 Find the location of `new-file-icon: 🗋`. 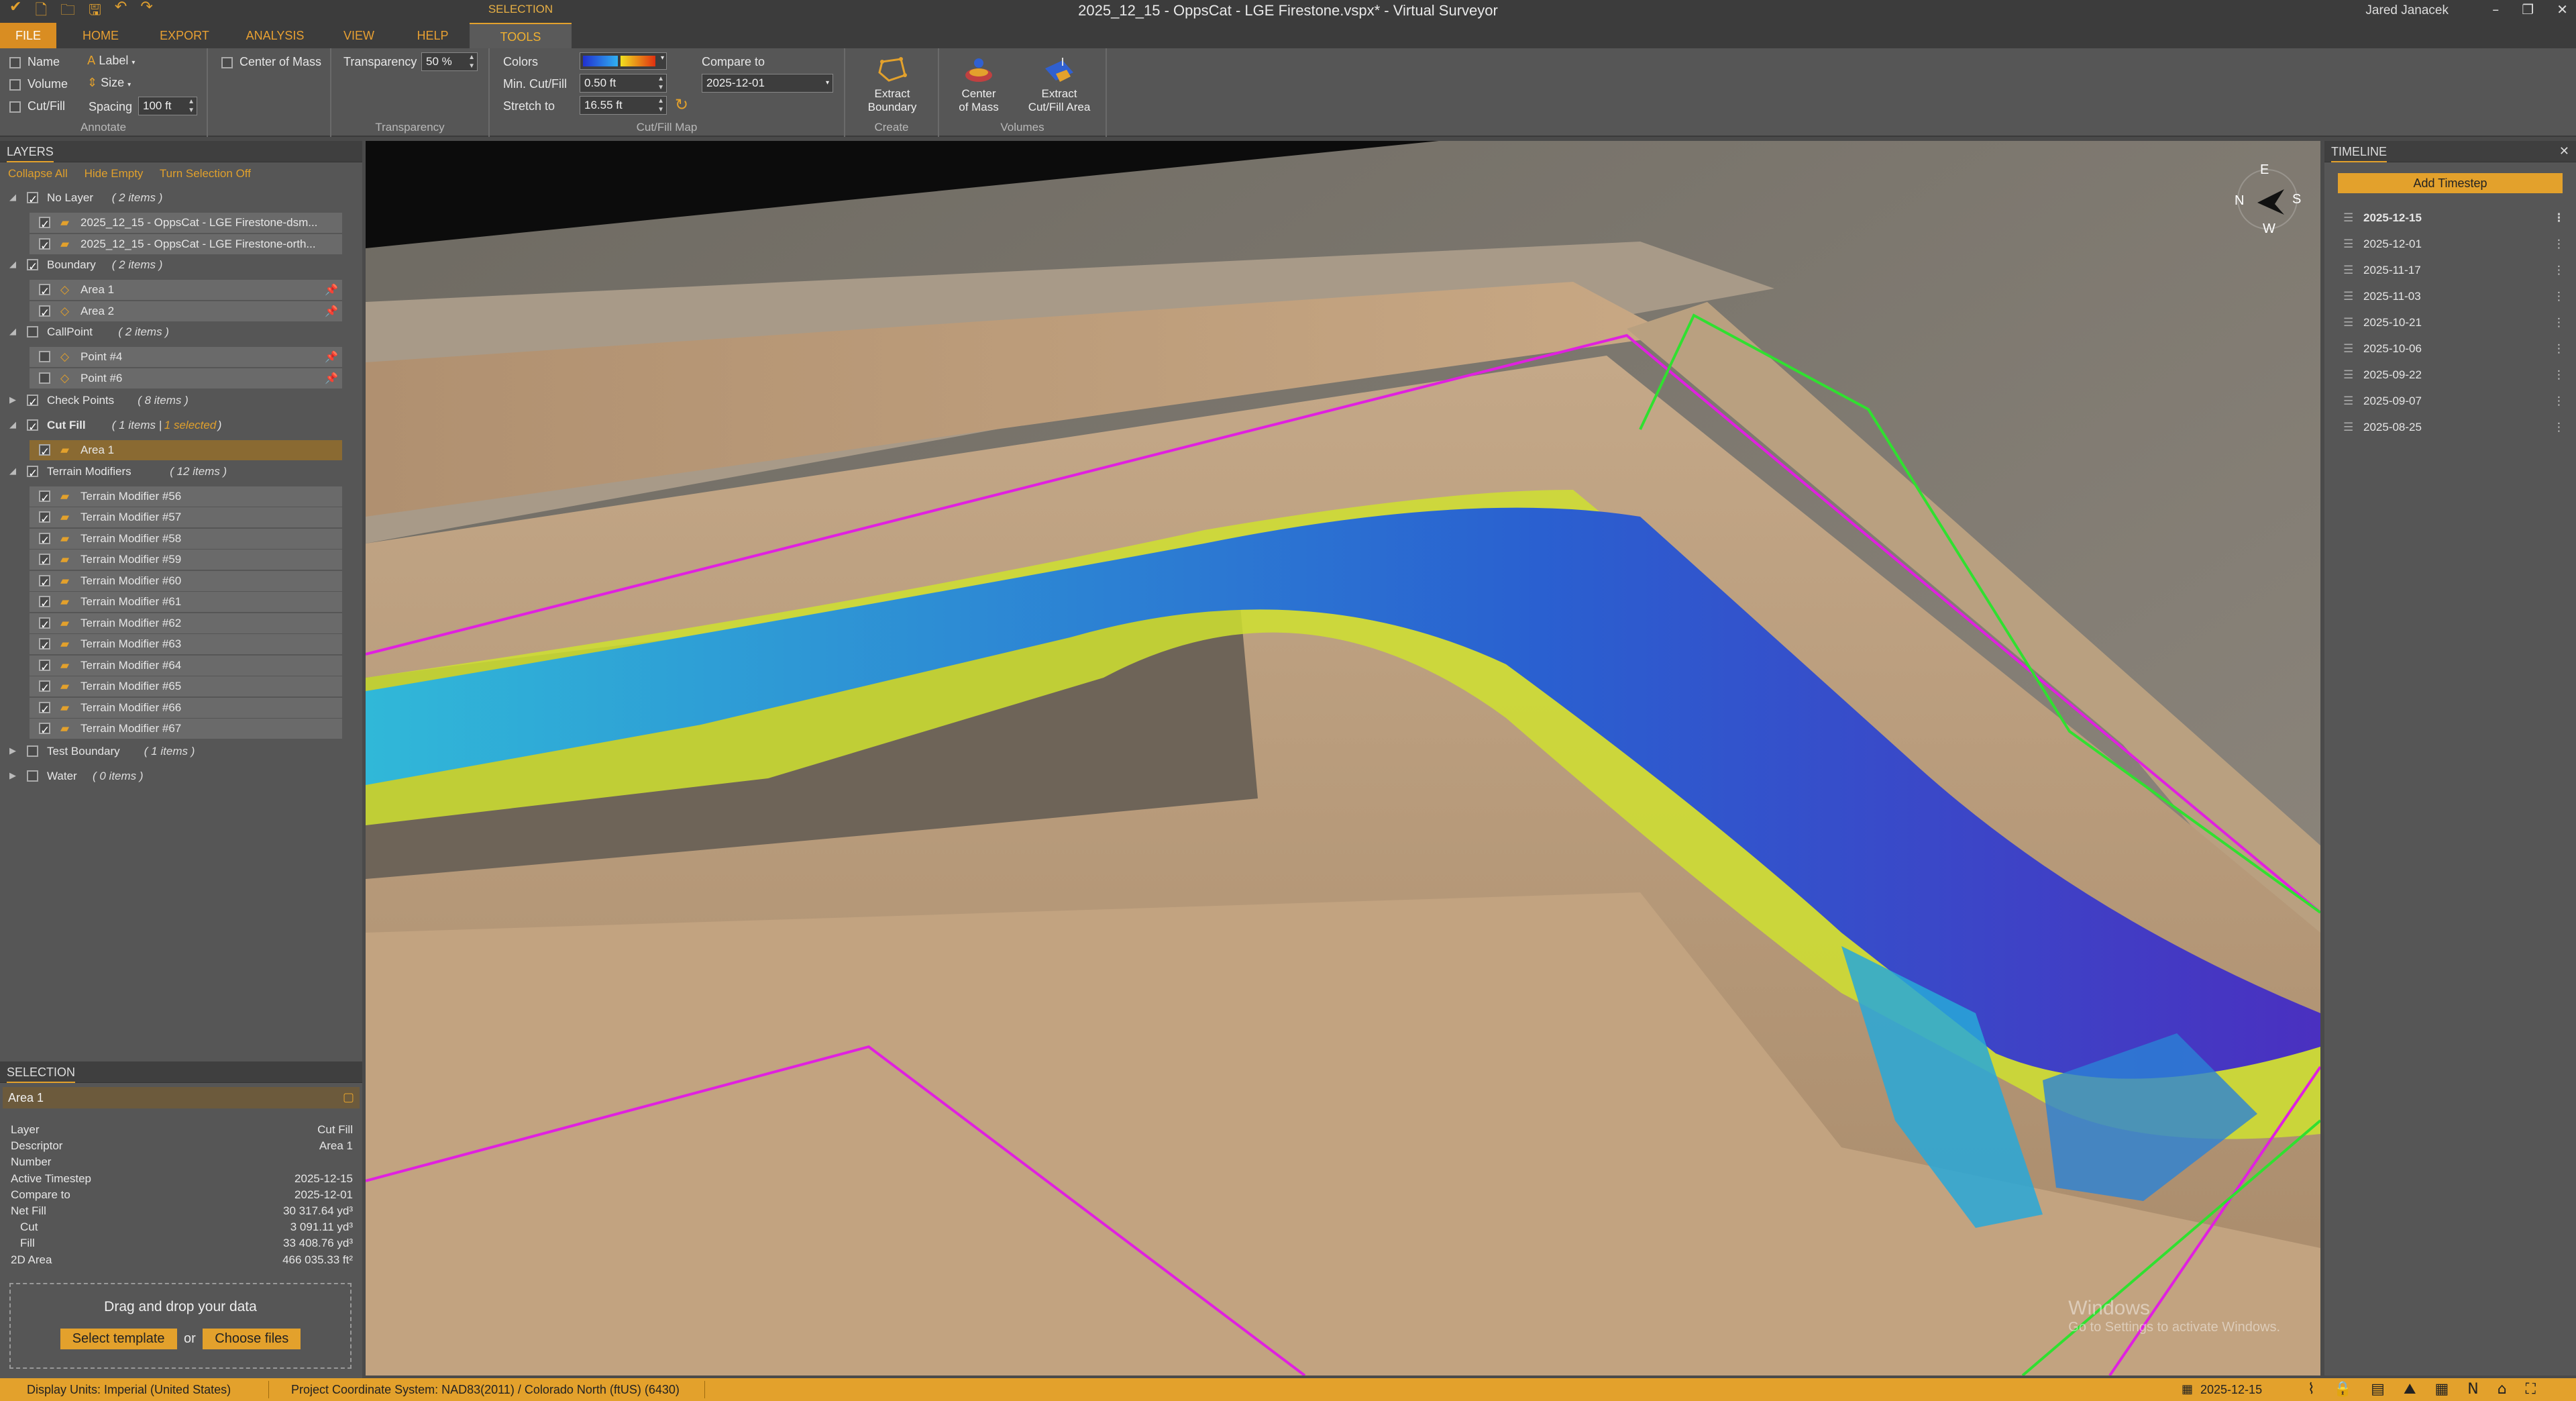

new-file-icon: 🗋 is located at coordinates (41, 12).